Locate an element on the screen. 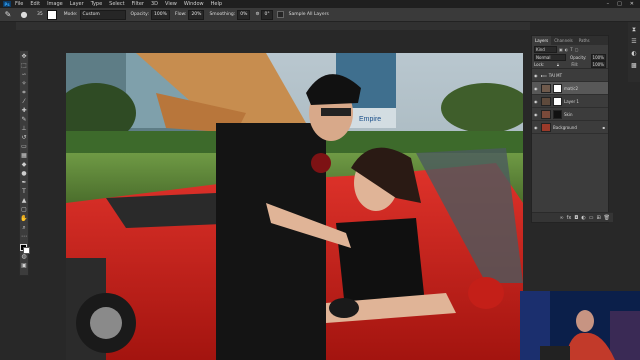 The width and height of the screenshot is (640, 360). clone-stamp-tool-icon: ⊥ is located at coordinates (24, 129).